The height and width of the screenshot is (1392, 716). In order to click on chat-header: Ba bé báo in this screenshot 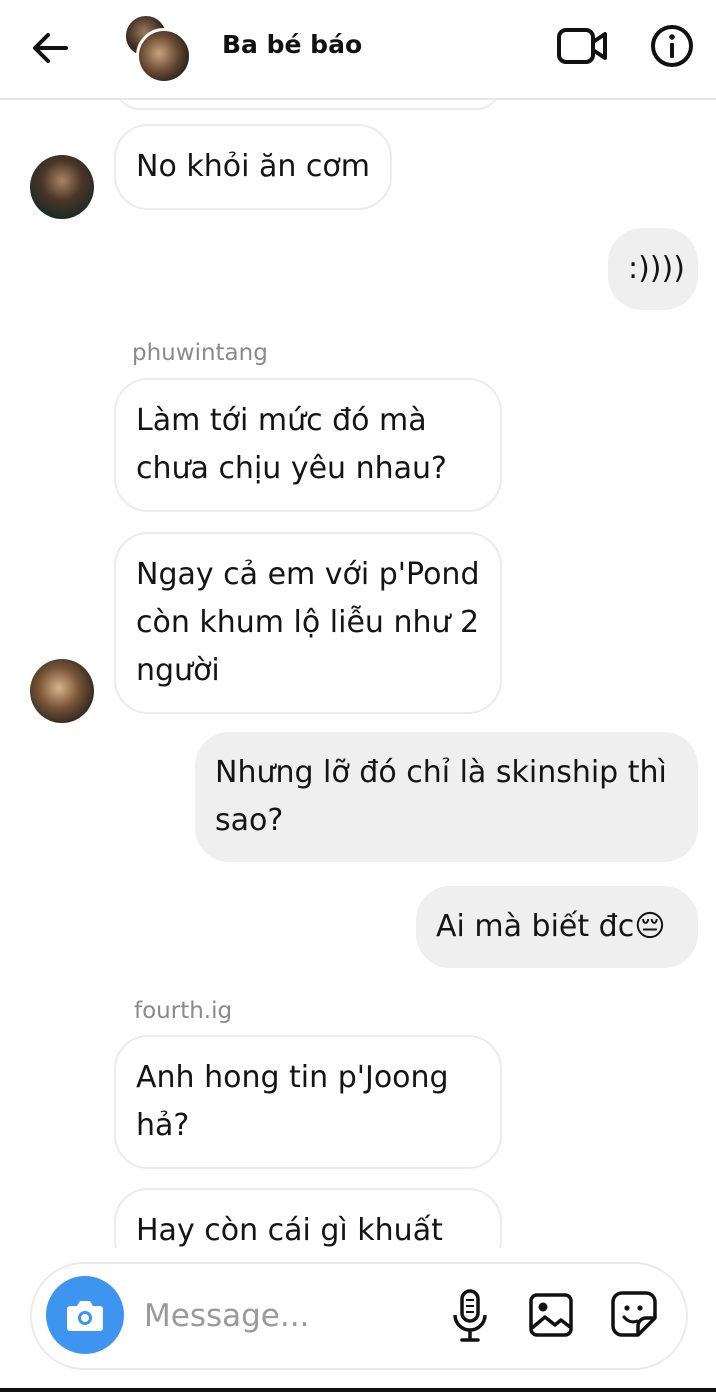, I will do `click(358, 50)`.